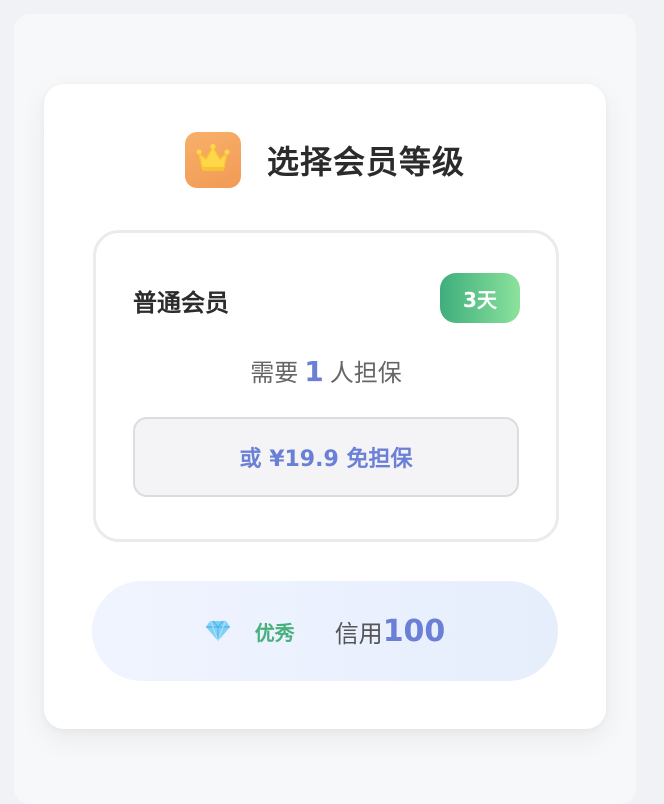 The image size is (664, 804). I want to click on crown-badge, so click(212, 160).